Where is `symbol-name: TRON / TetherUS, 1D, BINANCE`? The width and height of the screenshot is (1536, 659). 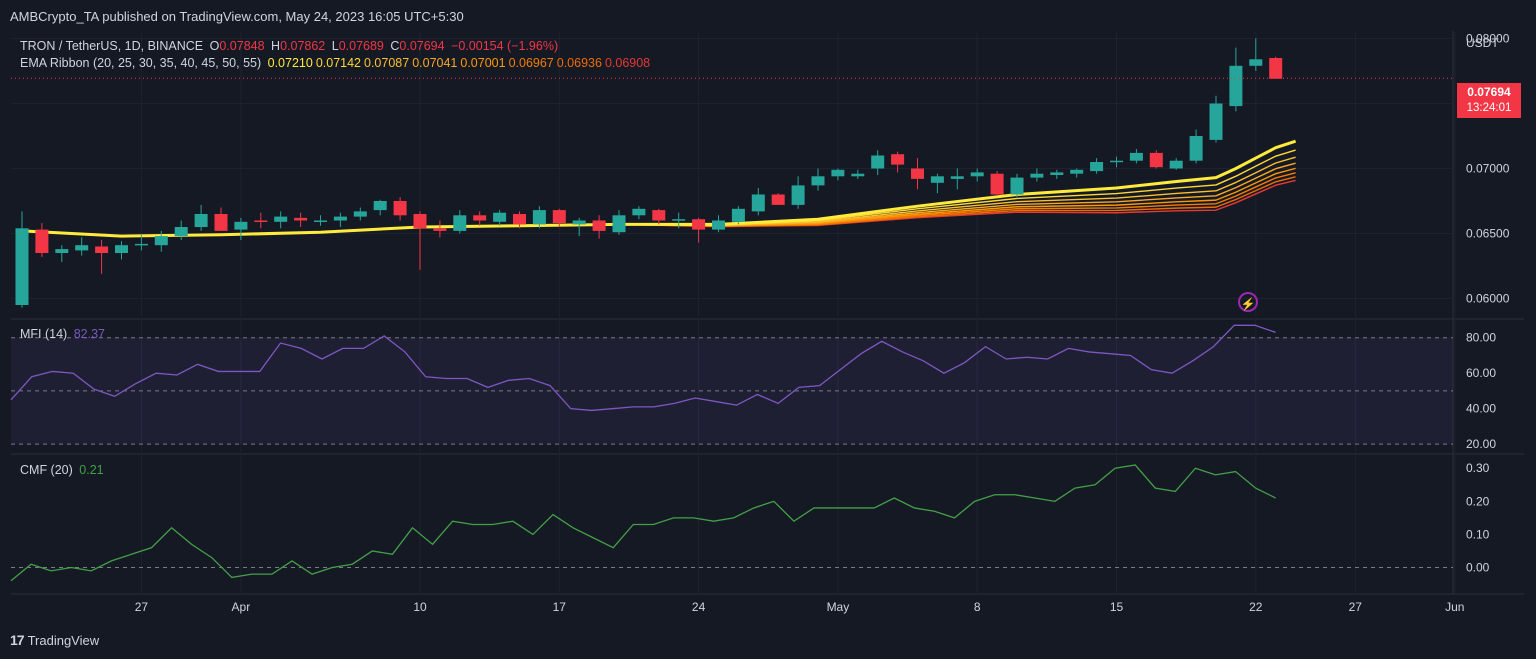
symbol-name: TRON / TetherUS, 1D, BINANCE is located at coordinates (111, 46).